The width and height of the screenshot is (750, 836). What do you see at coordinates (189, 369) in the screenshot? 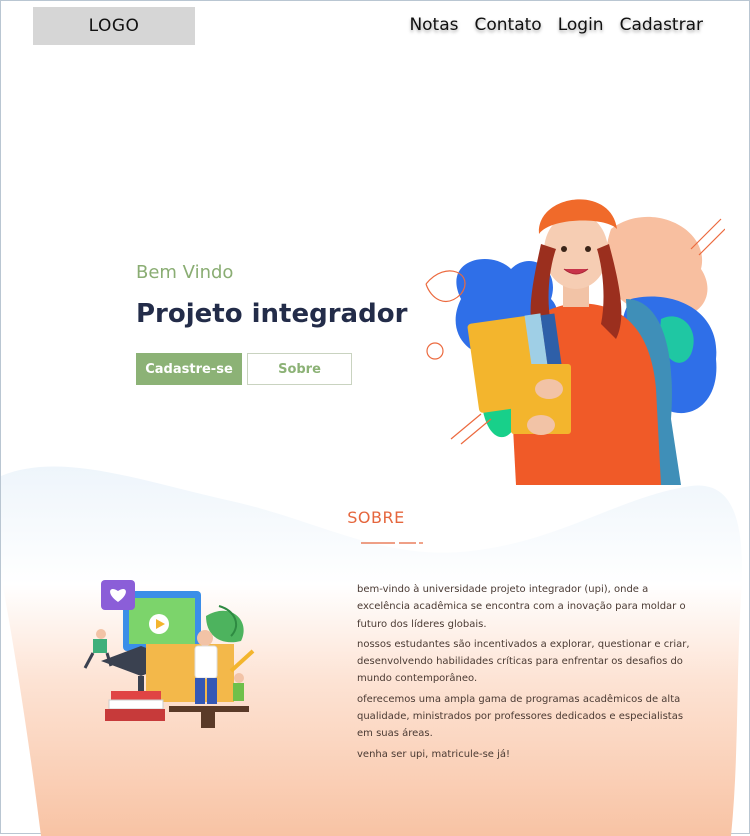
I see `signup-button: Cadastre-se` at bounding box center [189, 369].